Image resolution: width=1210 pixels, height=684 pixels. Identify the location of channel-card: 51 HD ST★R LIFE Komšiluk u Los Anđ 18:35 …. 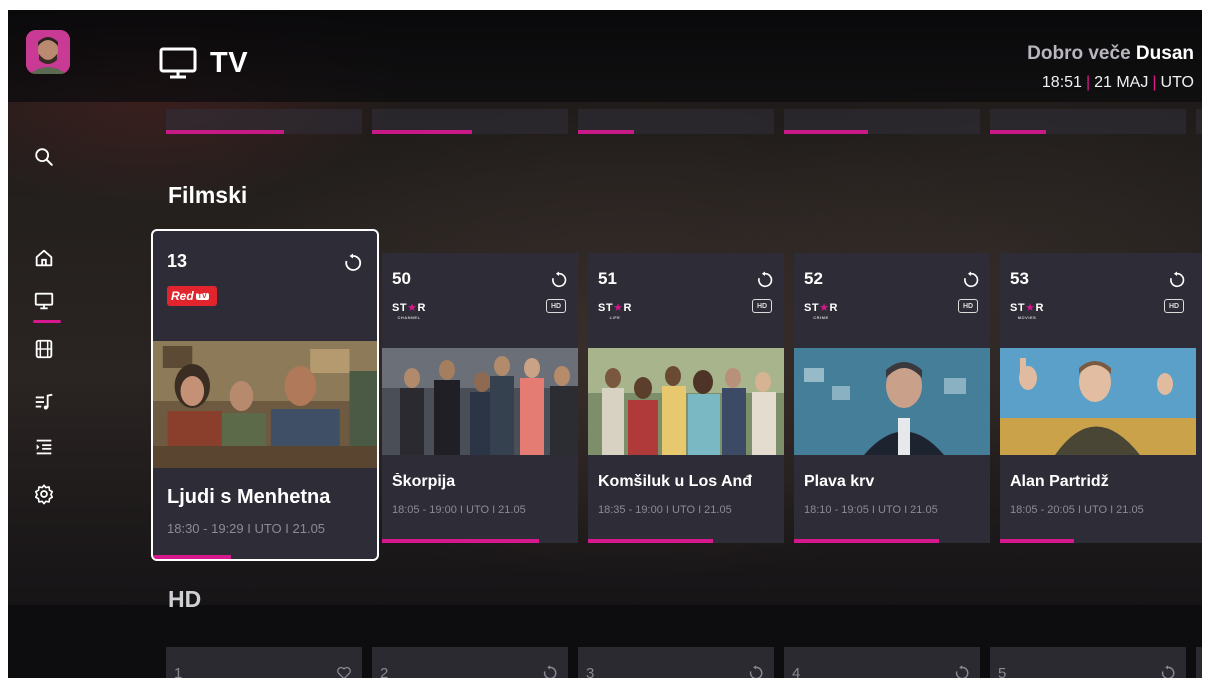
(686, 398).